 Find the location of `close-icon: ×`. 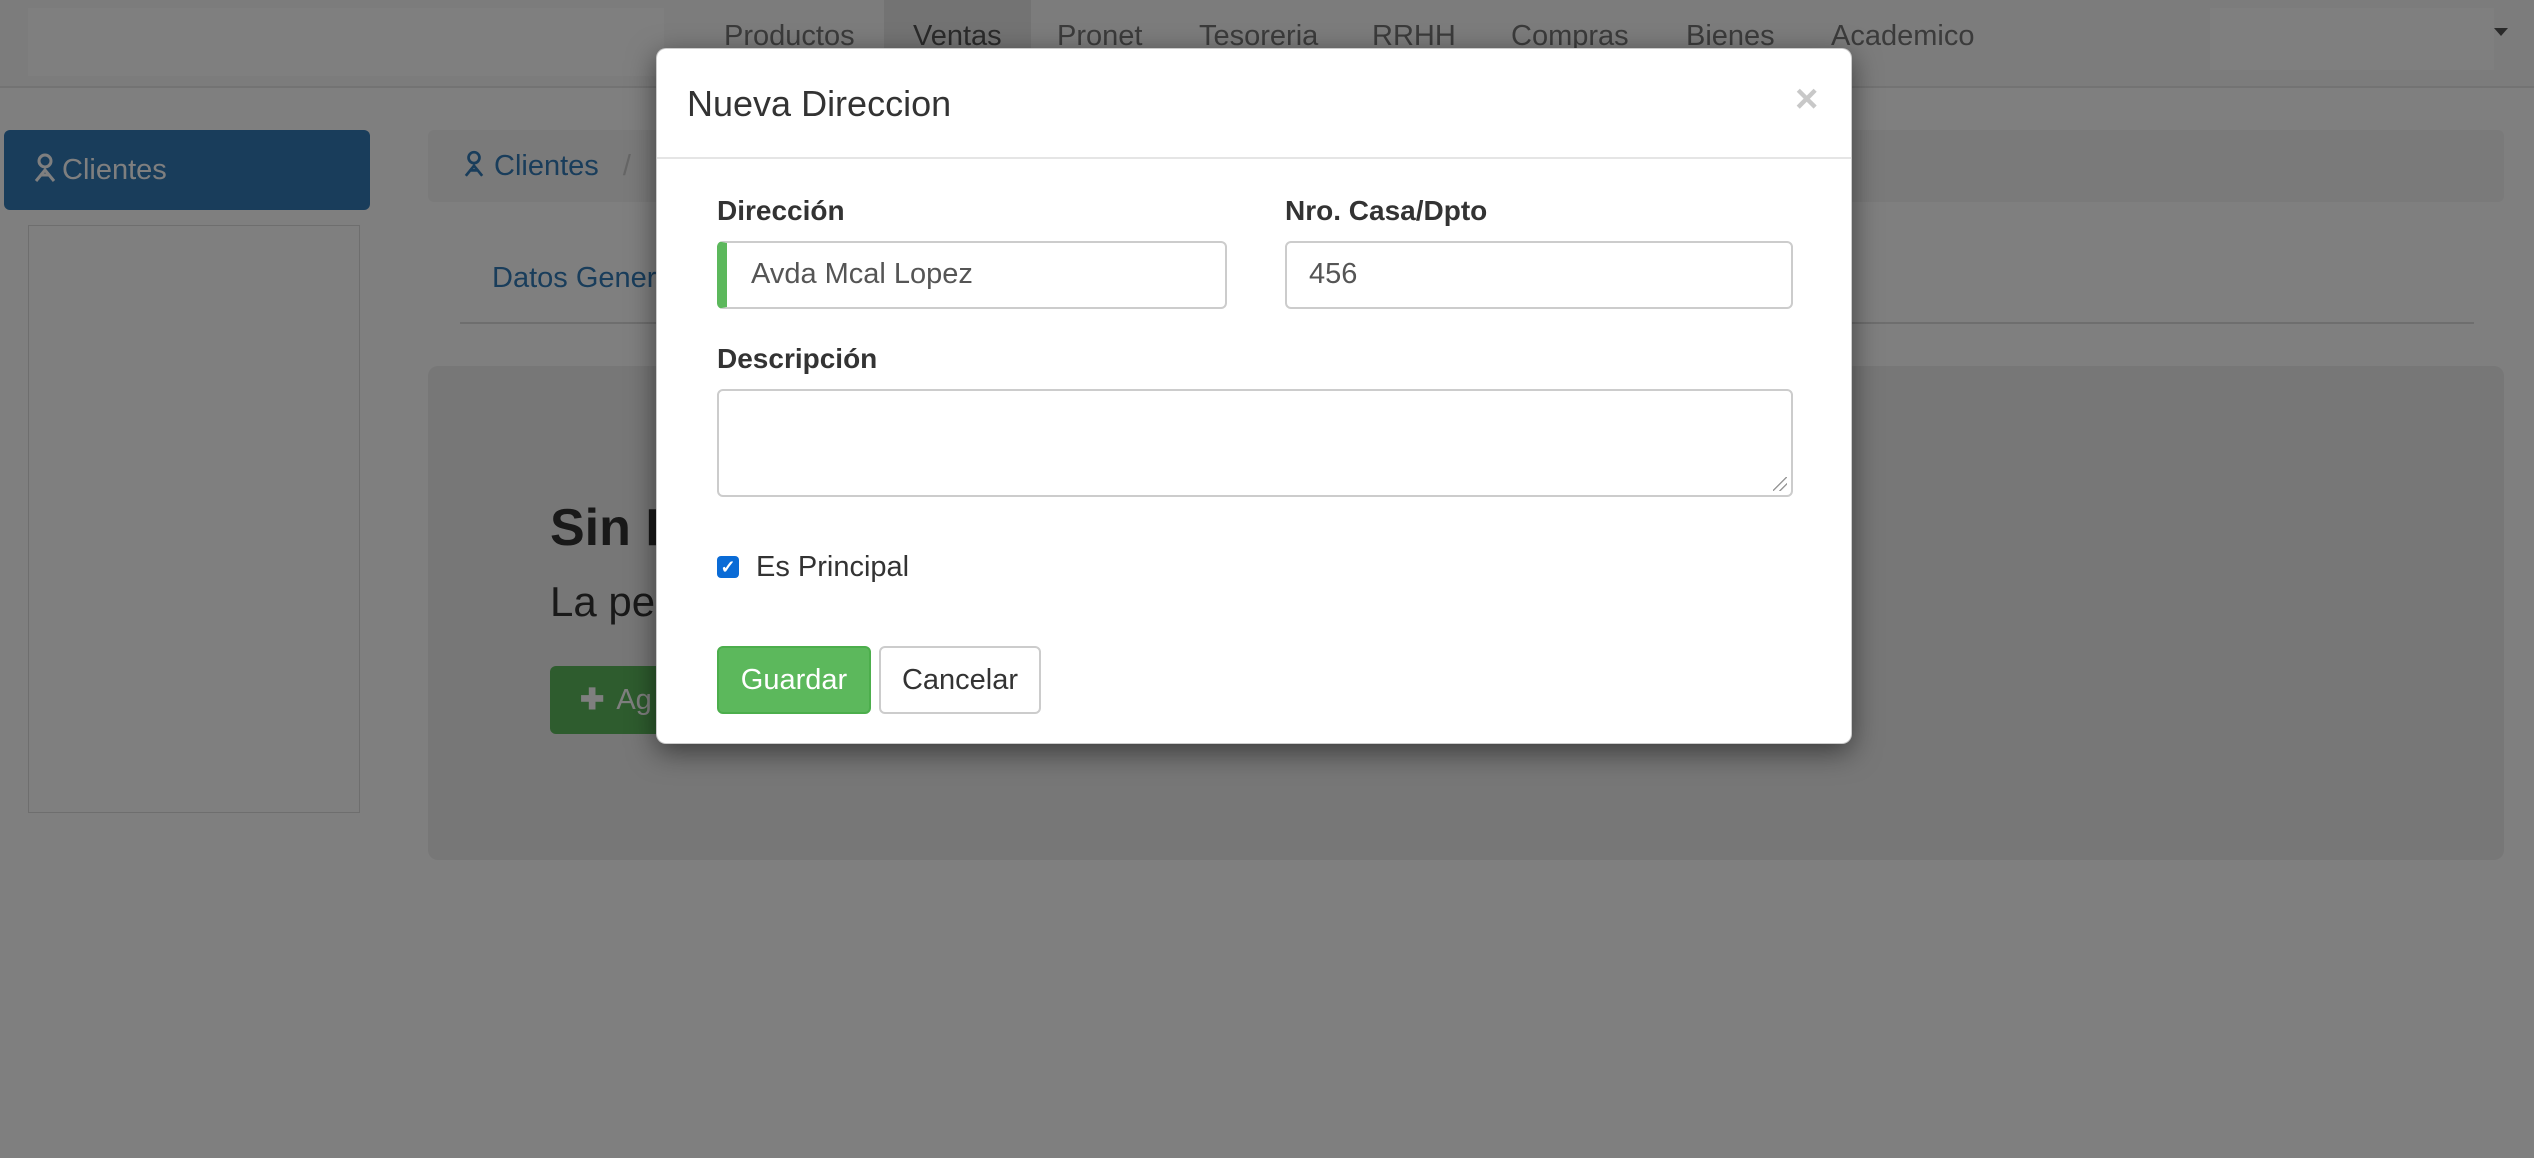

close-icon: × is located at coordinates (1806, 99).